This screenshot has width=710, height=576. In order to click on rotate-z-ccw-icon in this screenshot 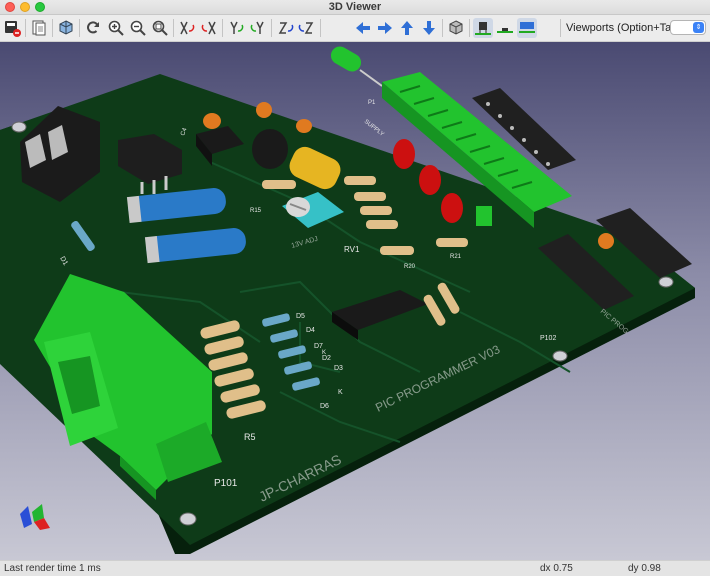, I will do `click(306, 28)`.